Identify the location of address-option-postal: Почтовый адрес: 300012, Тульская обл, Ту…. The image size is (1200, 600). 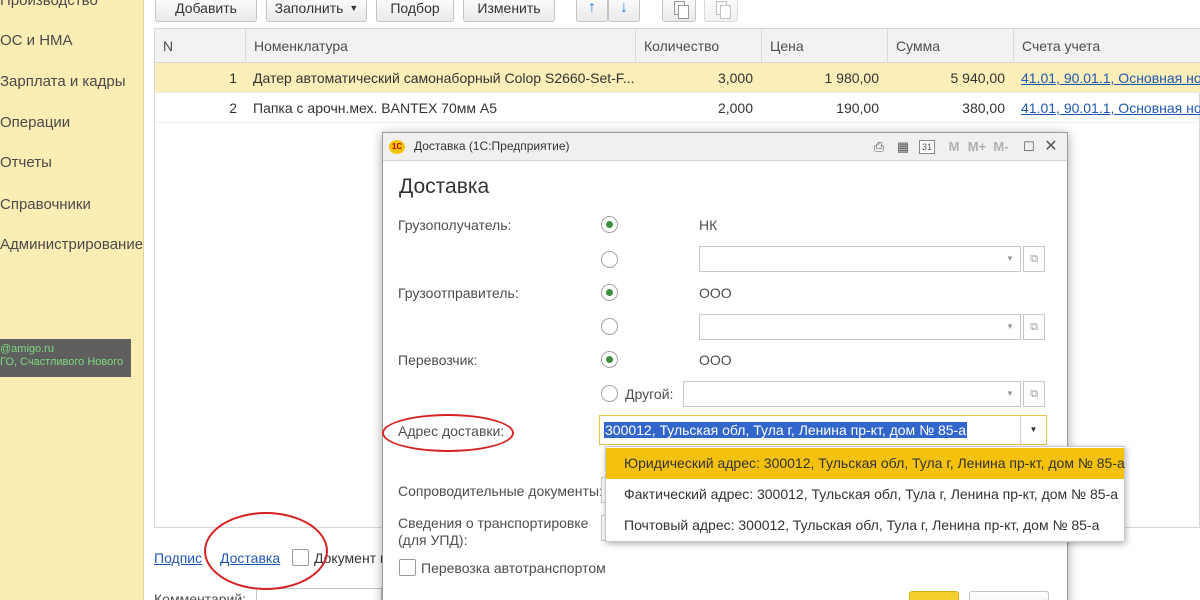
(865, 525).